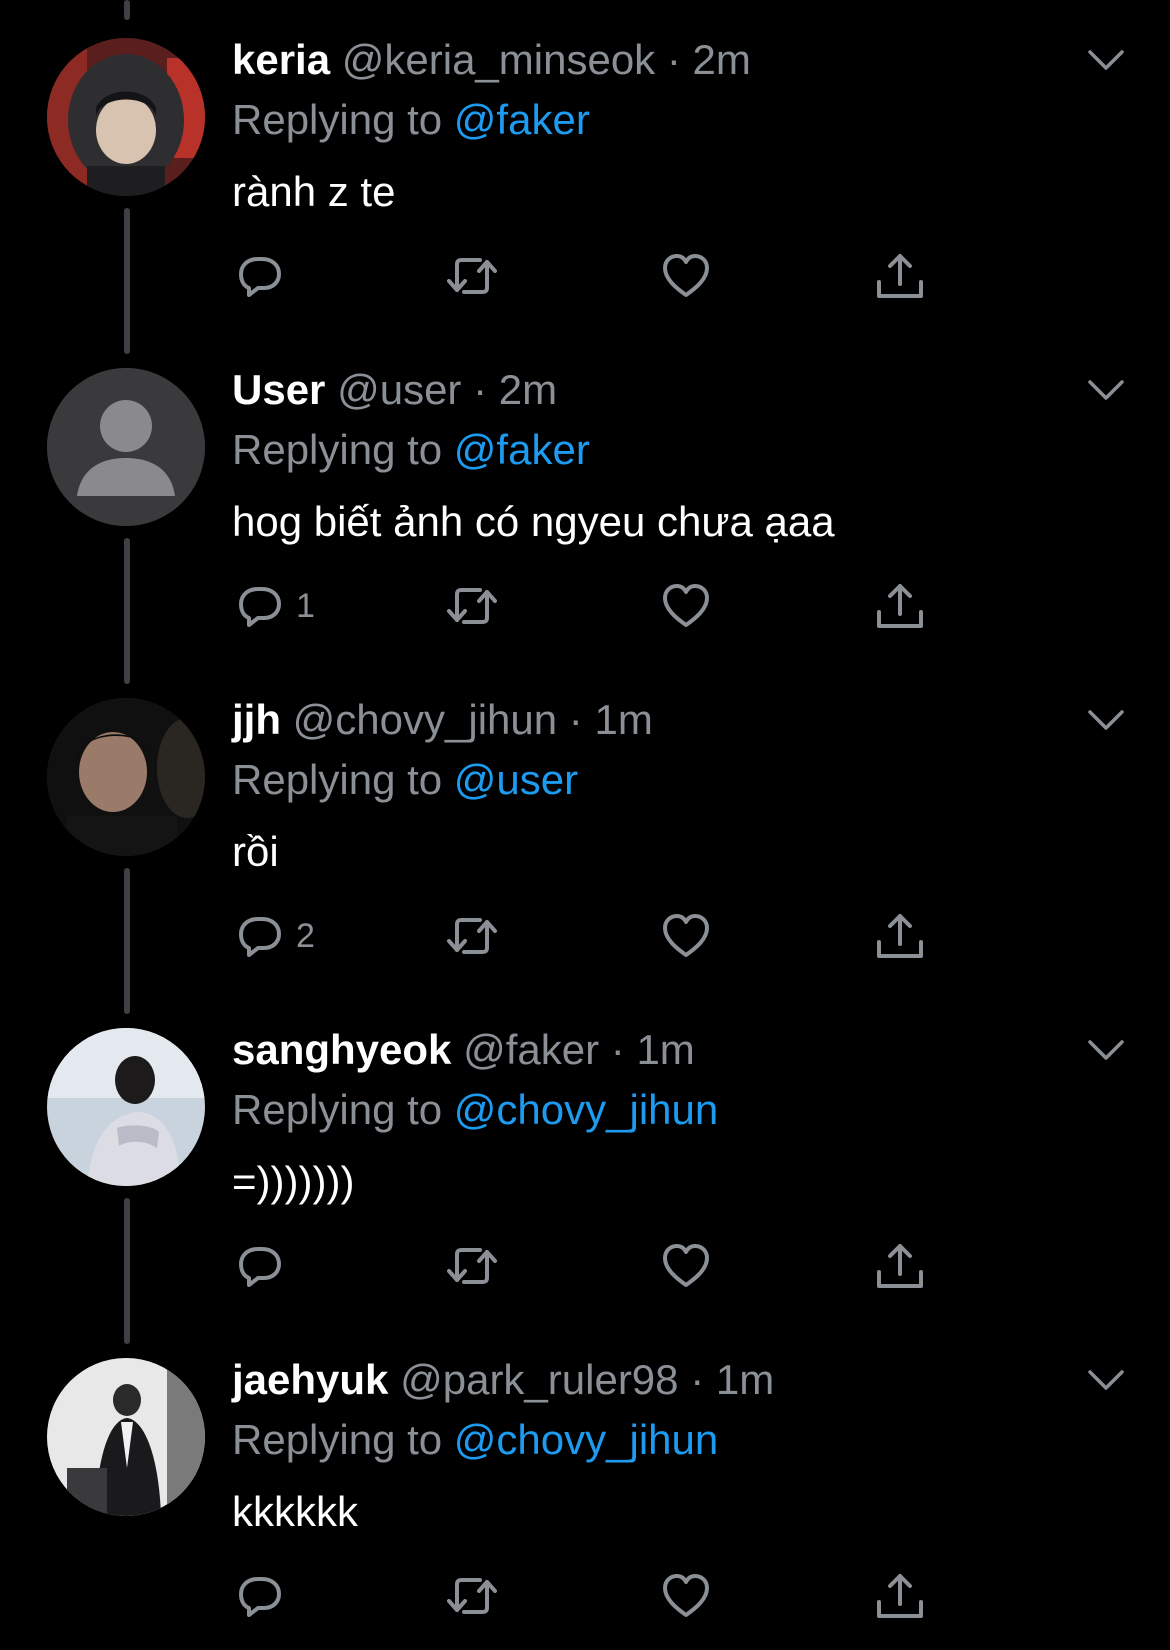 Image resolution: width=1170 pixels, height=1650 pixels. What do you see at coordinates (293, 1181) in the screenshot?
I see `tweet-text: =)))))))` at bounding box center [293, 1181].